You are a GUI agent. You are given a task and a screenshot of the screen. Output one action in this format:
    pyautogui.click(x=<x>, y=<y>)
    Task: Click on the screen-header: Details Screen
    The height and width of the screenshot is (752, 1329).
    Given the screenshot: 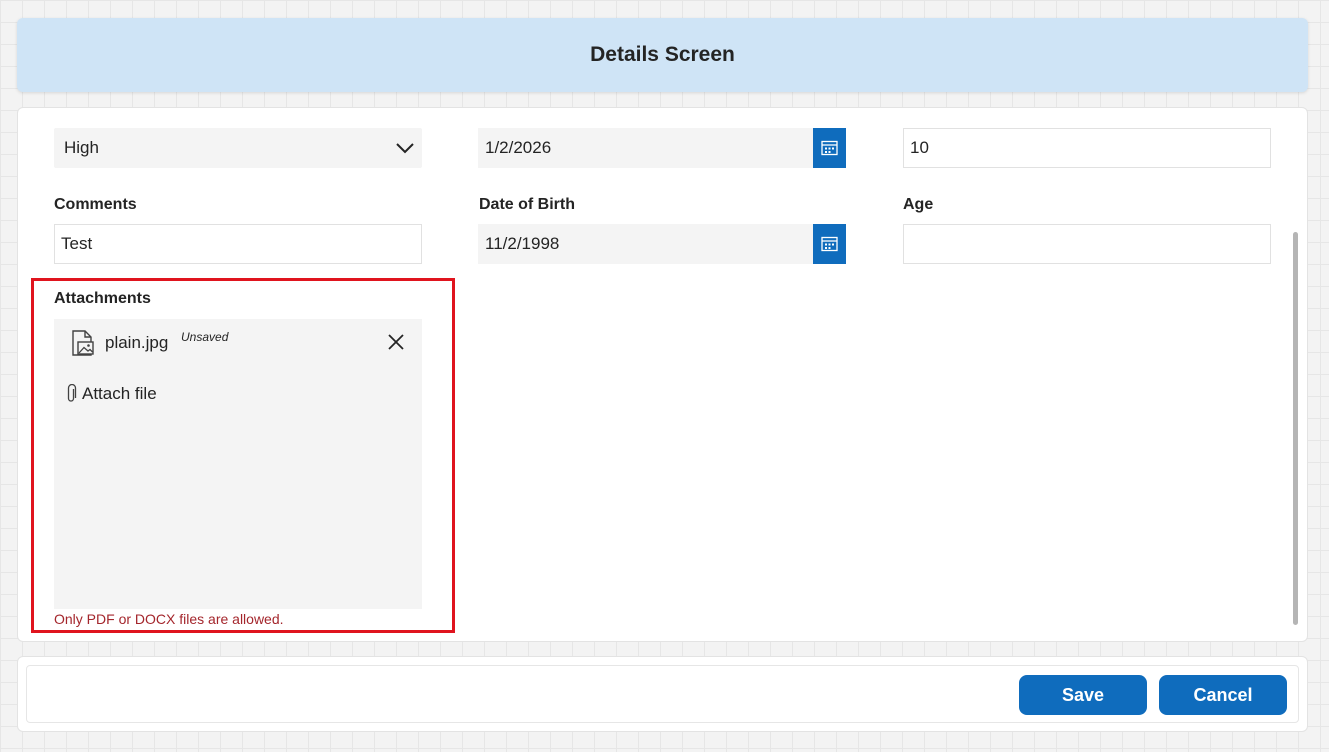 What is the action you would take?
    pyautogui.click(x=662, y=55)
    